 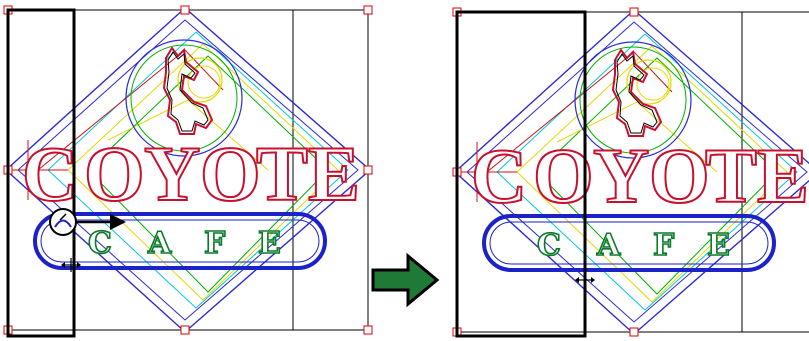 What do you see at coordinates (405, 280) in the screenshot?
I see `green-right-arrow-icon` at bounding box center [405, 280].